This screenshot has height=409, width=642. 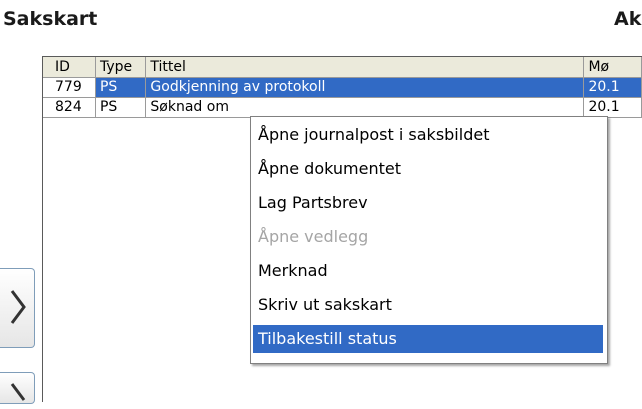 I want to click on menu-item-open-attachment: Åpne vedlegg, so click(x=313, y=236).